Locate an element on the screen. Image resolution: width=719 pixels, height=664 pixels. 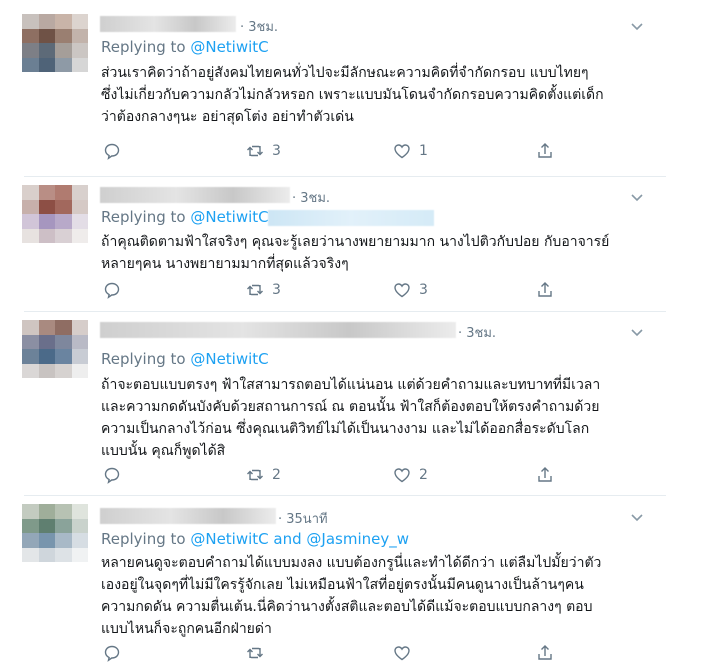
tweet-actions: 2 2 is located at coordinates (340, 476).